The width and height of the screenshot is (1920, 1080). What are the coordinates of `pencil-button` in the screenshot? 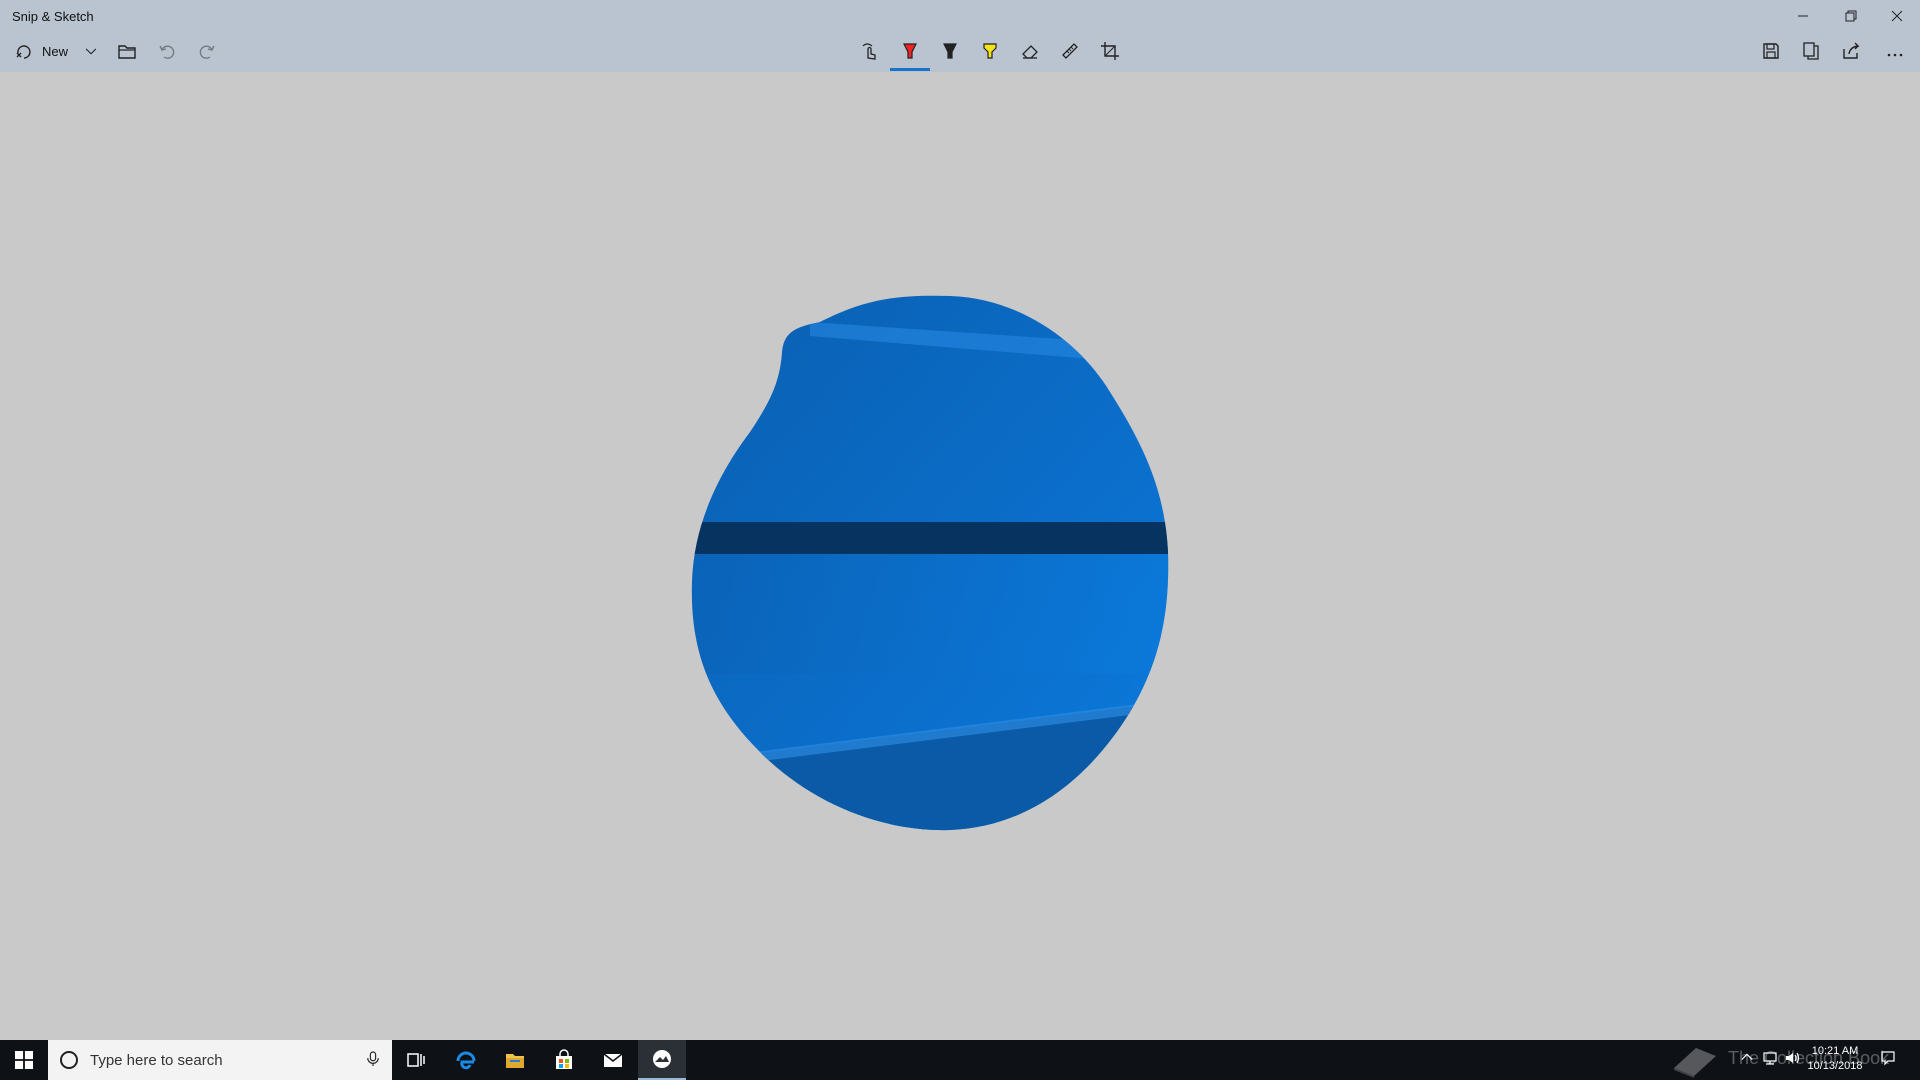 It's located at (950, 51).